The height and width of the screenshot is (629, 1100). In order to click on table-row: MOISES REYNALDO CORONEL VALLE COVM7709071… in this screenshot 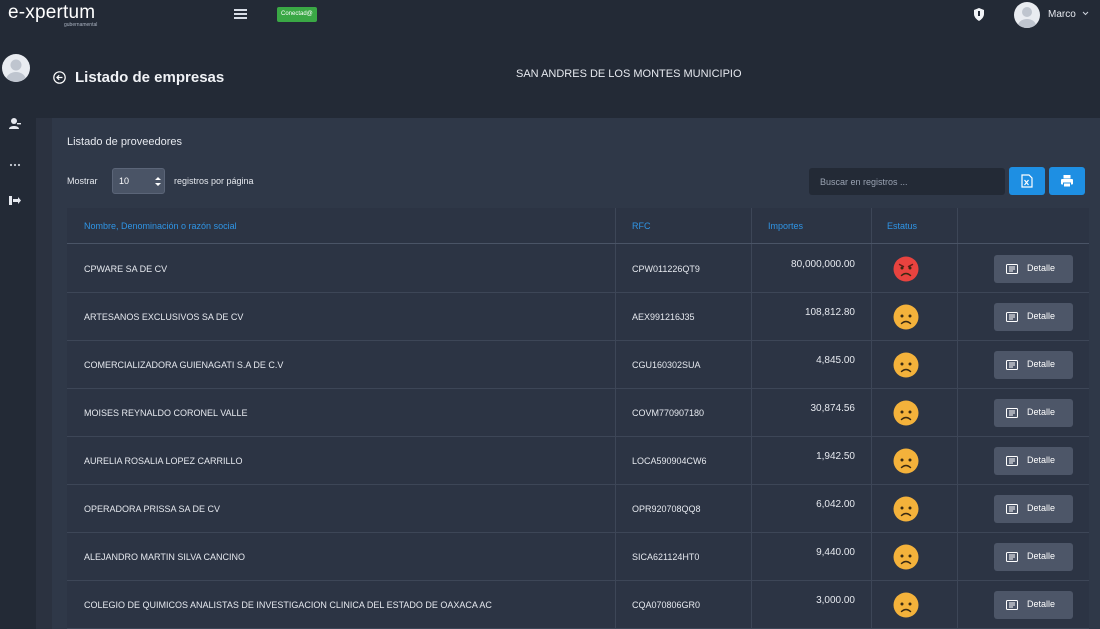, I will do `click(578, 413)`.